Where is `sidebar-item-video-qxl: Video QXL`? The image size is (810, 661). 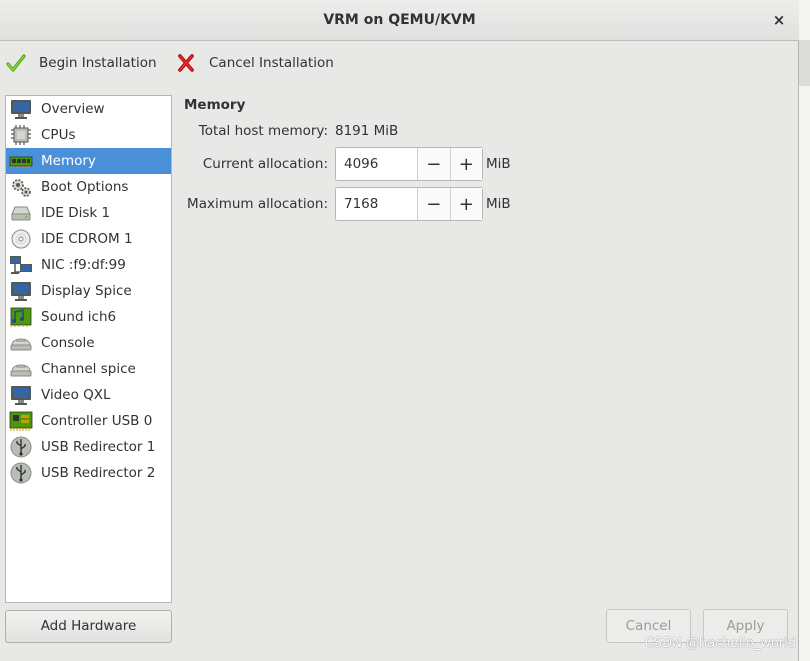
sidebar-item-video-qxl: Video QXL is located at coordinates (88, 395).